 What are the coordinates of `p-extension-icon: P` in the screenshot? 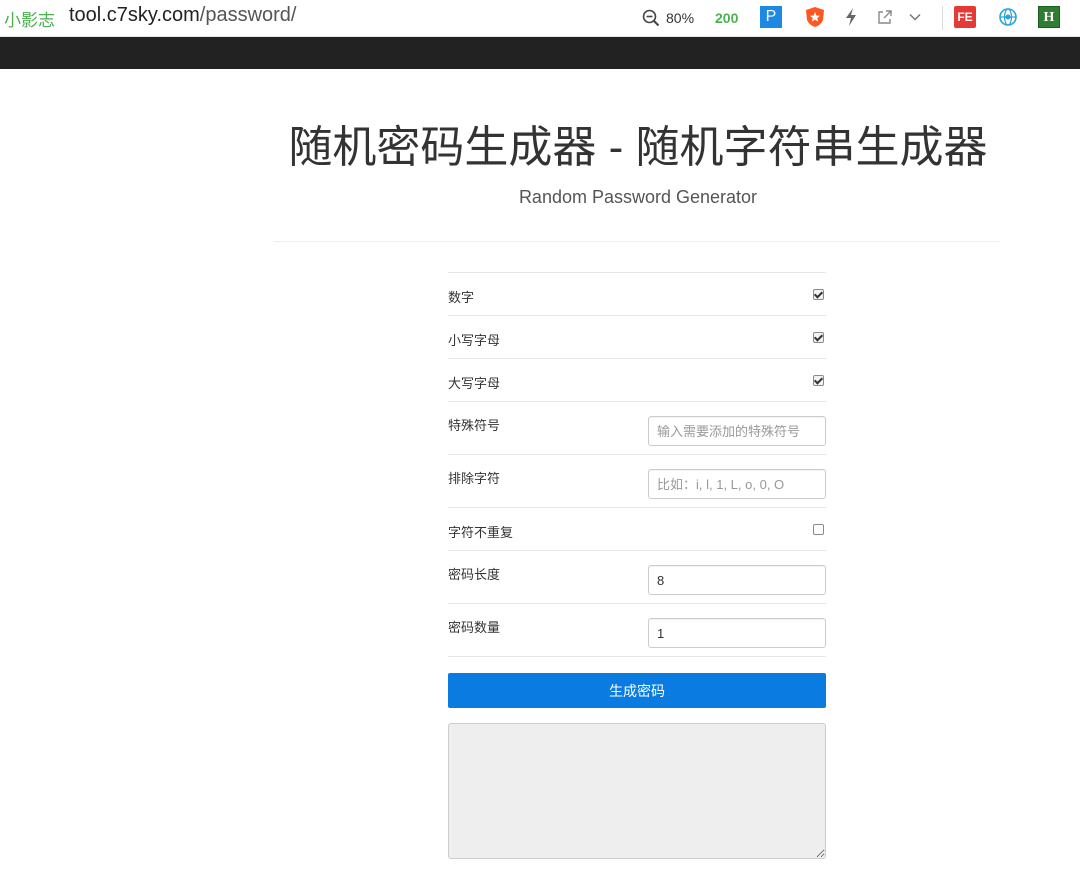 It's located at (771, 17).